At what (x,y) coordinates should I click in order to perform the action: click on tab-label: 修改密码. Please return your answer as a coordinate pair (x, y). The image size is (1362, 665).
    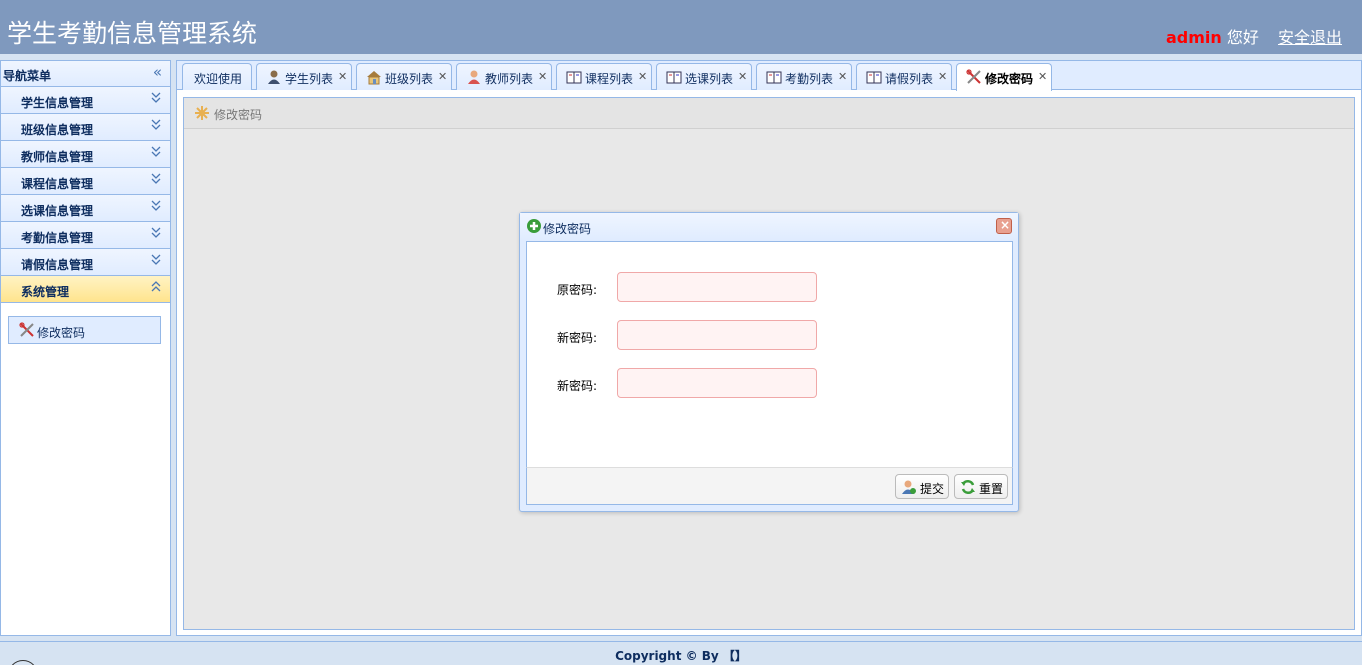
    Looking at the image, I should click on (1009, 79).